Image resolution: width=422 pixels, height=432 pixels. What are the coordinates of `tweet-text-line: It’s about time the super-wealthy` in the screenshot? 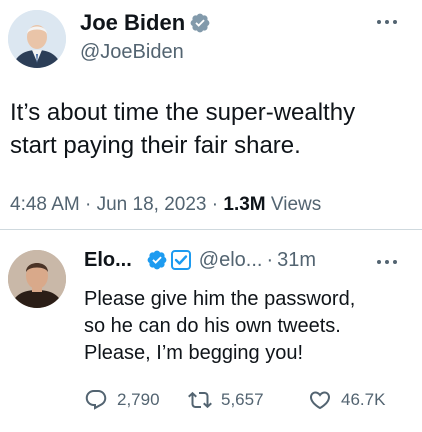 It's located at (183, 112).